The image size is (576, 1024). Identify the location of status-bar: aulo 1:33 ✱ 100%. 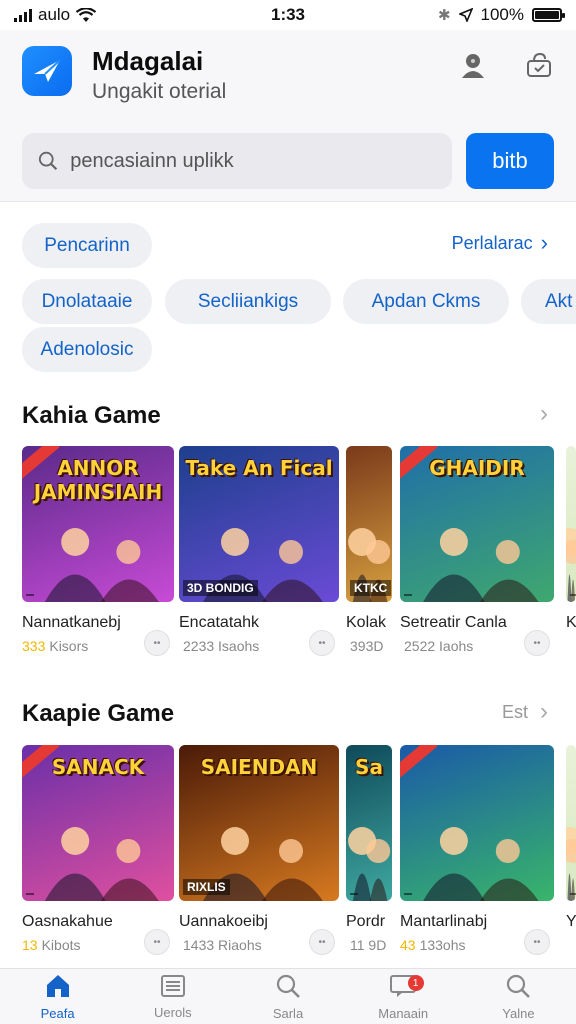
(288, 15).